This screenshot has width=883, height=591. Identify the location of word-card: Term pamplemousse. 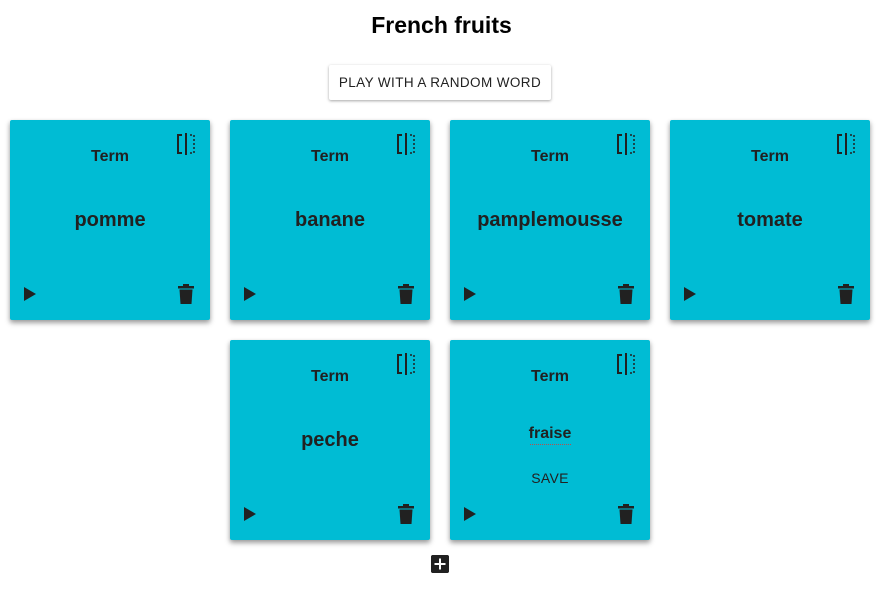
(550, 220).